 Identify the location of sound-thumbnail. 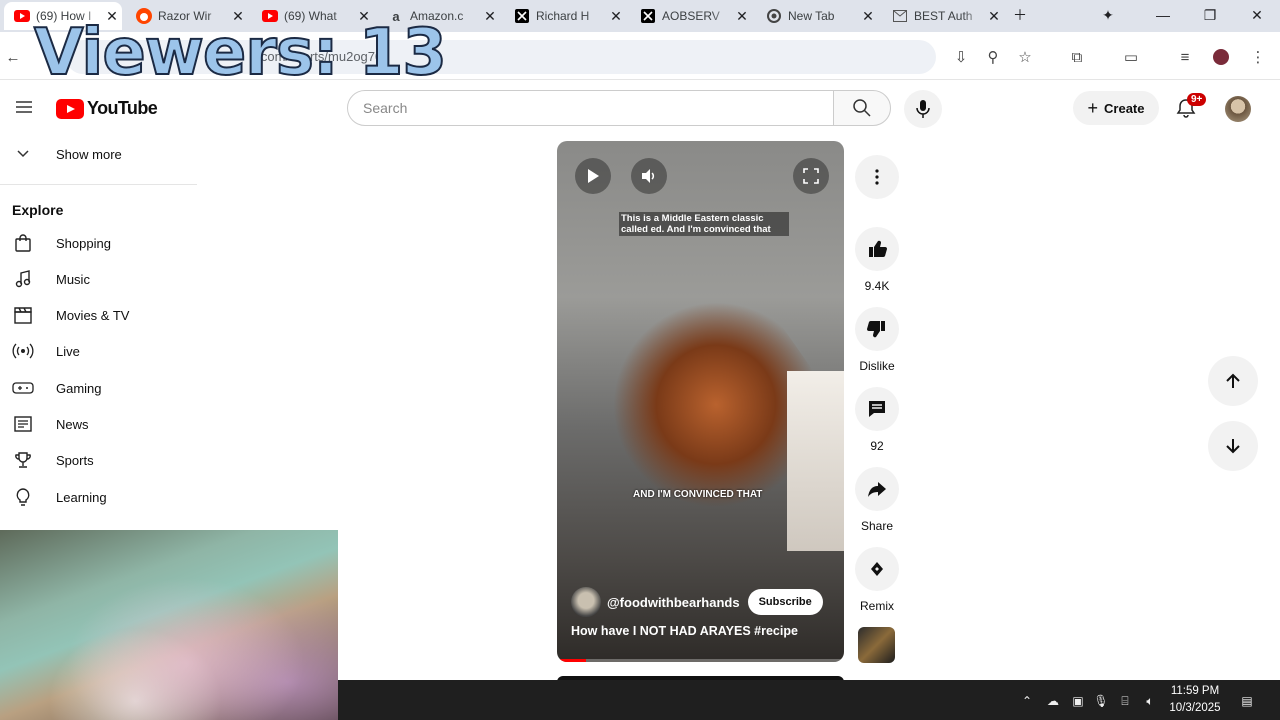
(876, 645).